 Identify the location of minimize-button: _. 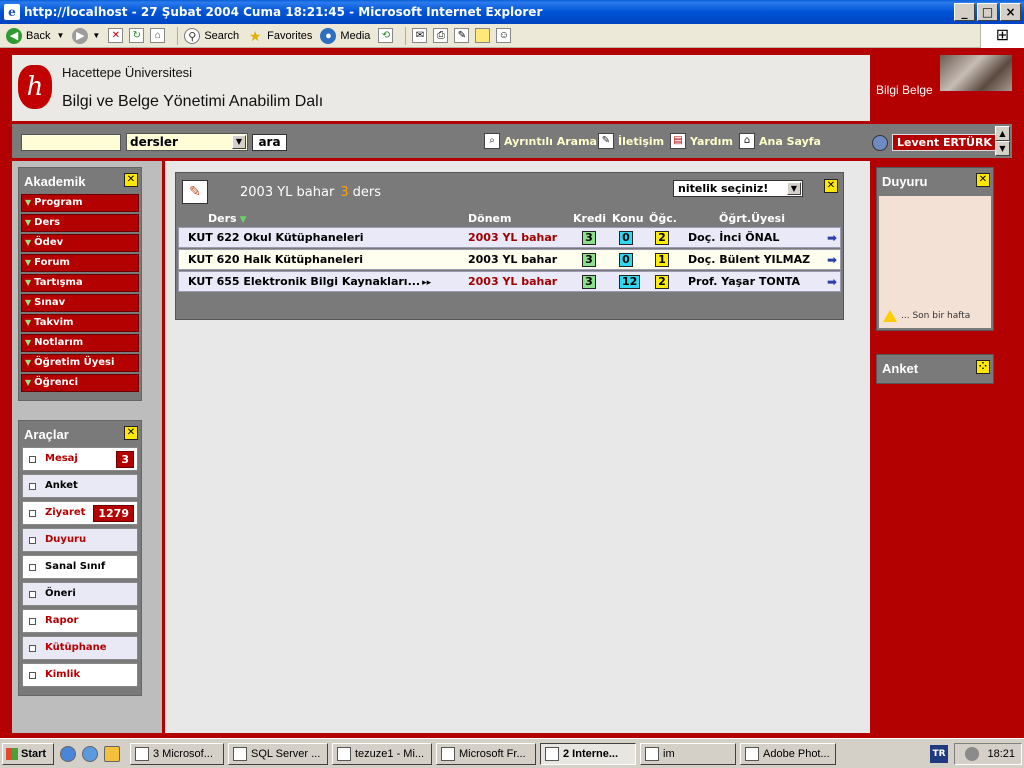
(964, 12).